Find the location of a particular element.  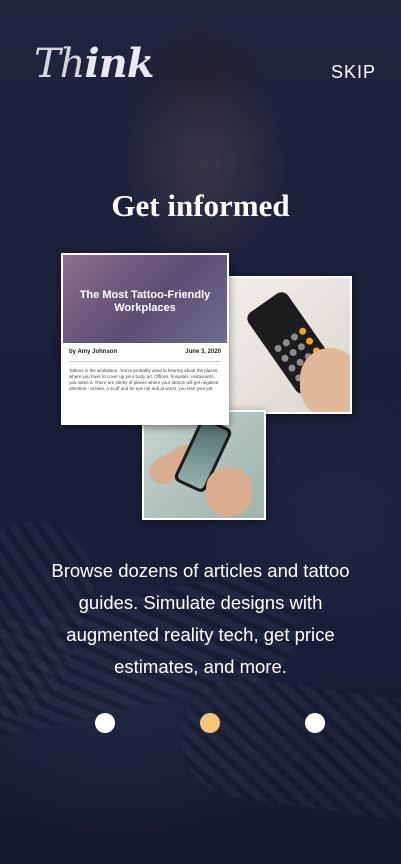

skip-button: SKIP is located at coordinates (353, 72).